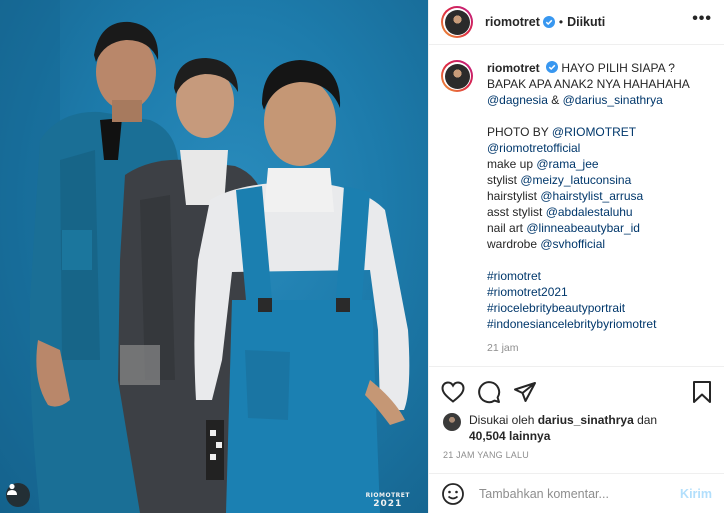 The width and height of the screenshot is (724, 513). What do you see at coordinates (594, 132) in the screenshot?
I see `mention-link: @RIOMOTRET` at bounding box center [594, 132].